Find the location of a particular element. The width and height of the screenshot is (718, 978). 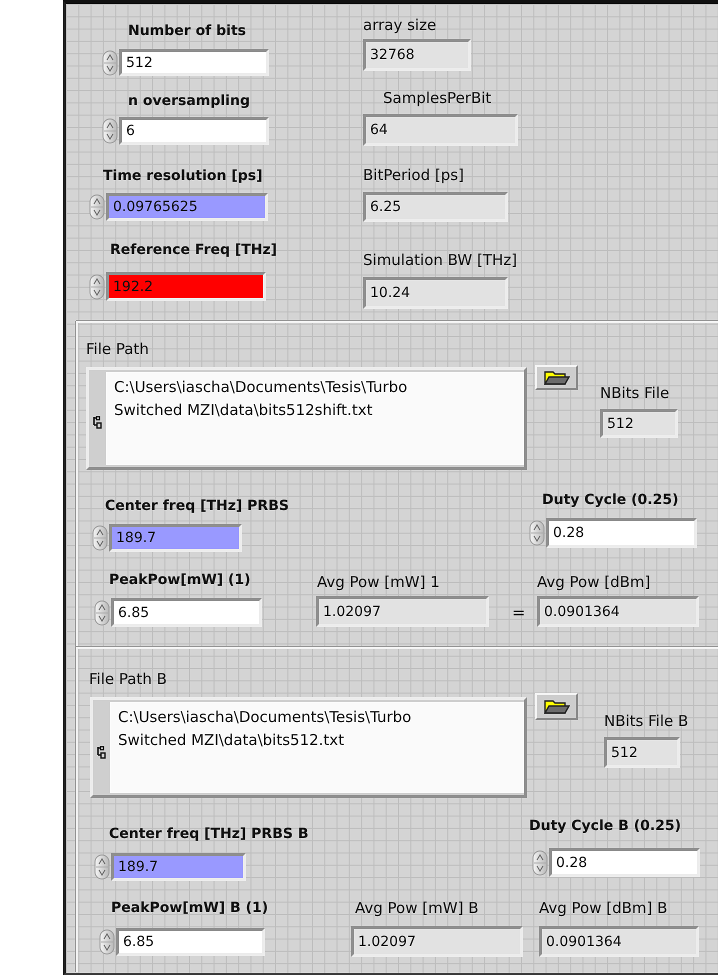

numeric-display: 64 is located at coordinates (440, 130).